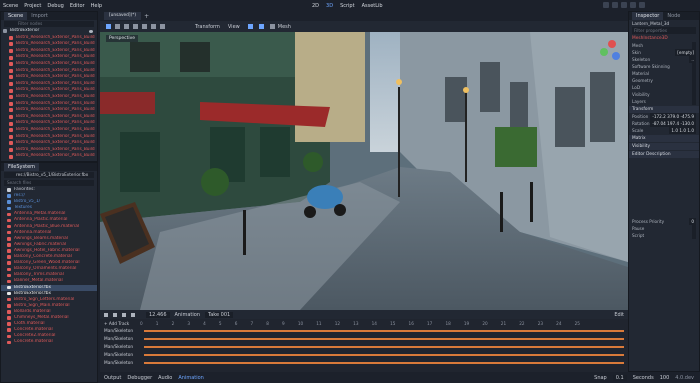 This screenshot has height=383, width=700. I want to click on search-files-input: Search files, so click(49, 183).